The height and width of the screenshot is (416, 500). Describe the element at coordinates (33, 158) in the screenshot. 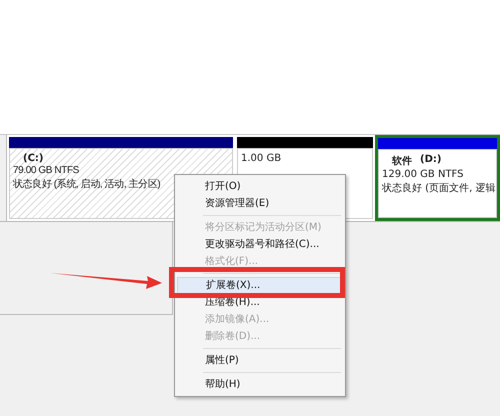

I see `partition-name: (C:)` at that location.